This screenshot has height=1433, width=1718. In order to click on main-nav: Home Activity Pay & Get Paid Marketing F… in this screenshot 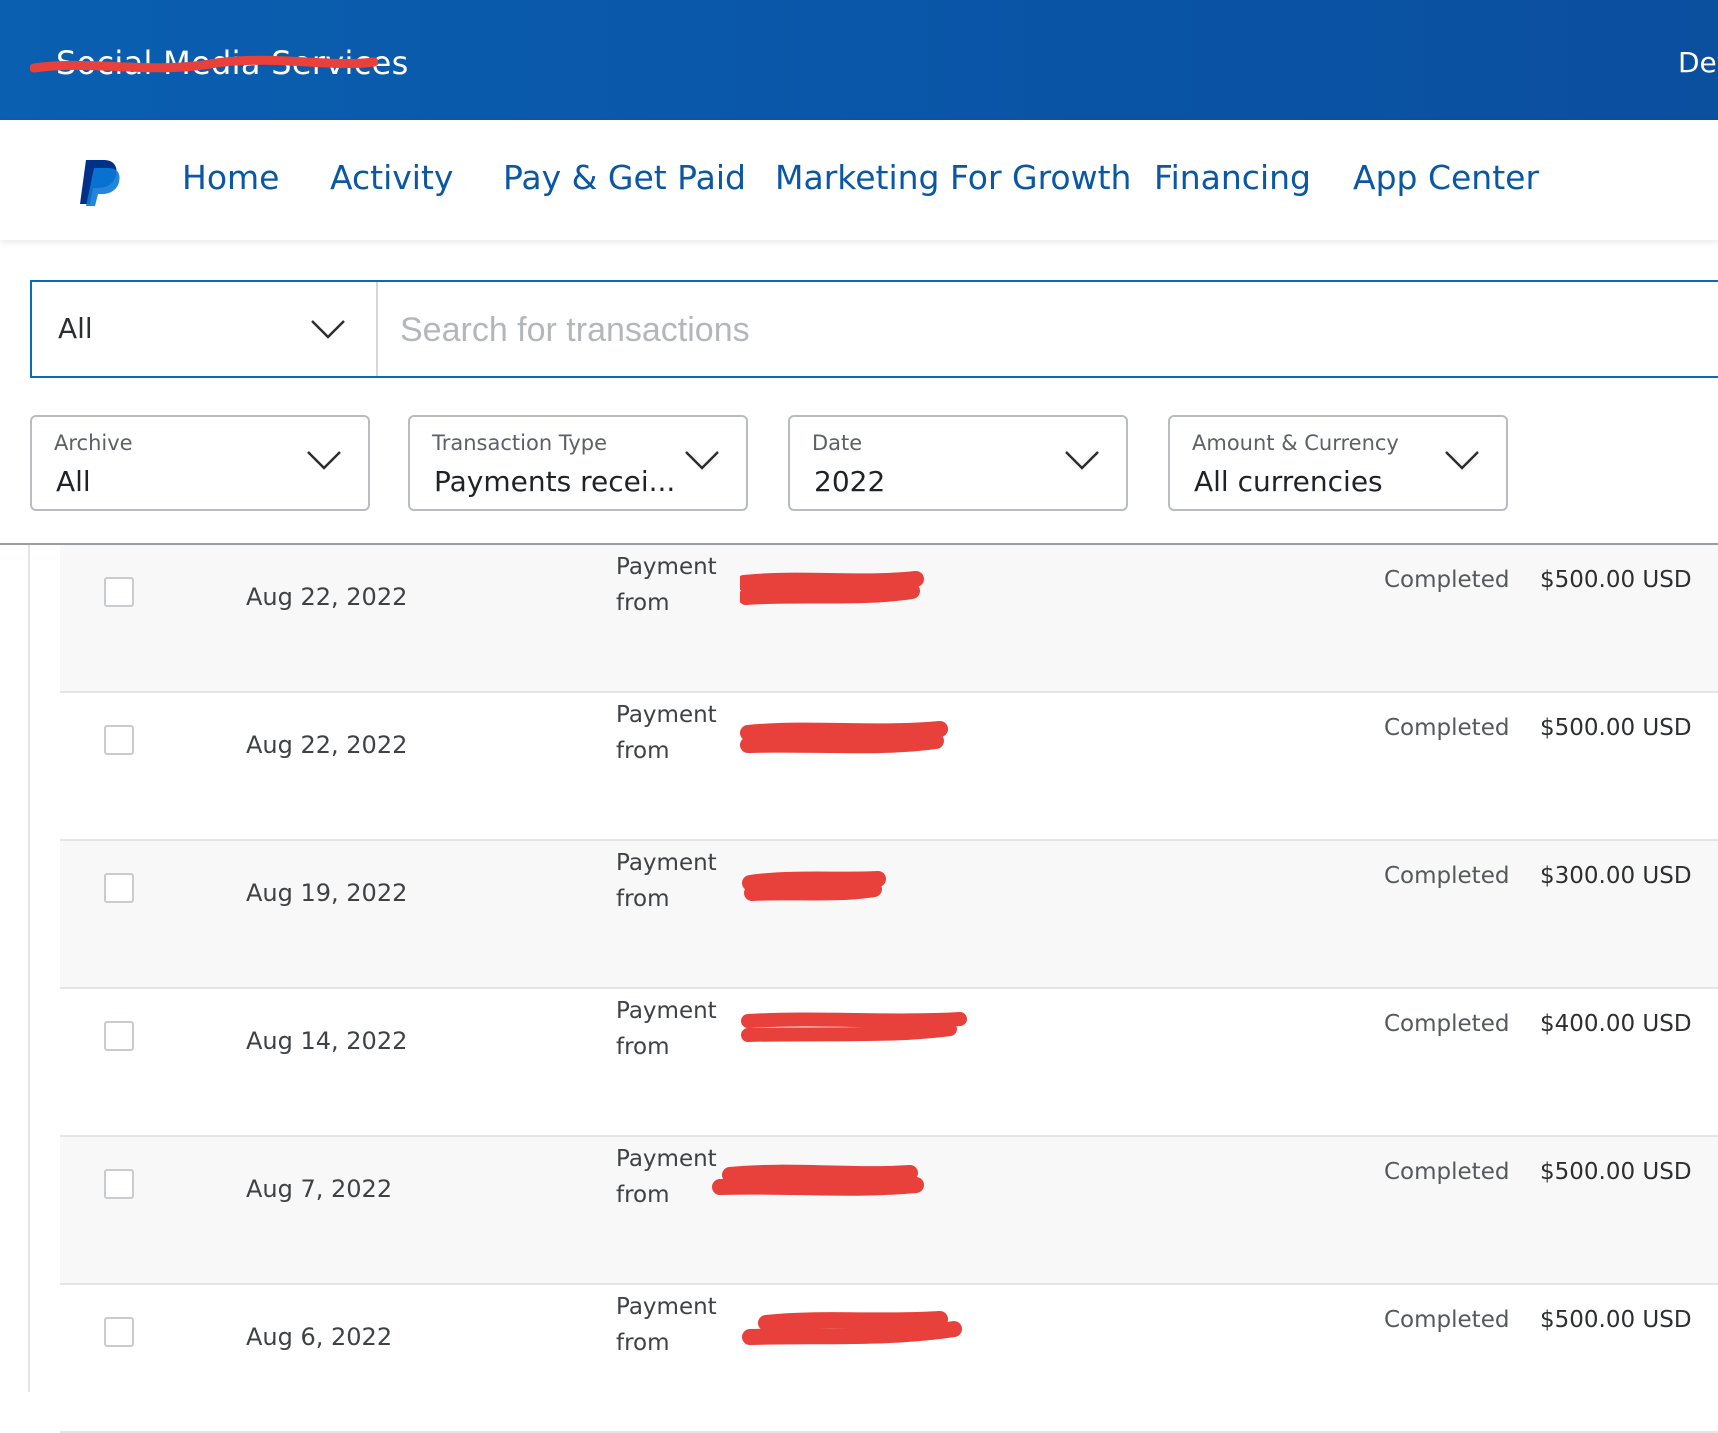, I will do `click(859, 180)`.